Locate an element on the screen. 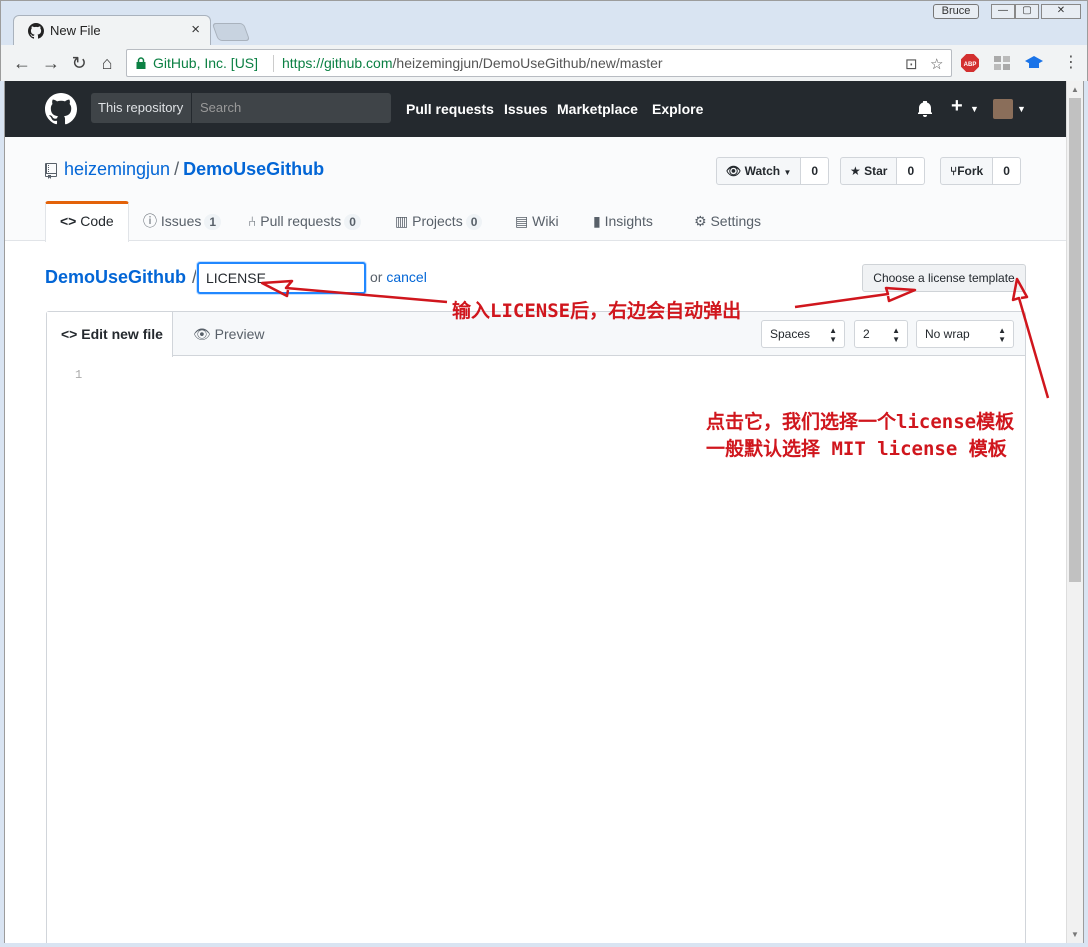 The height and width of the screenshot is (947, 1088). choose-license-template-button: Choose a license template is located at coordinates (944, 278).